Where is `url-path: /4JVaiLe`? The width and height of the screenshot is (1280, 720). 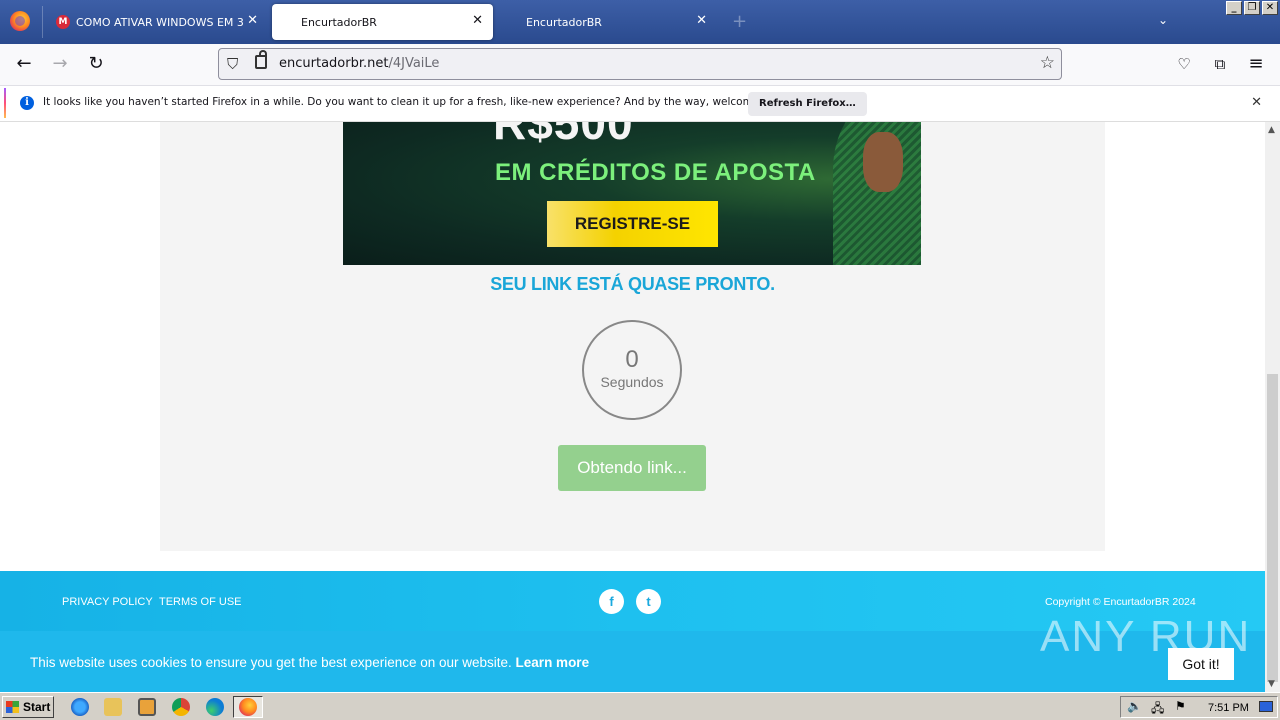
url-path: /4JVaiLe is located at coordinates (414, 63).